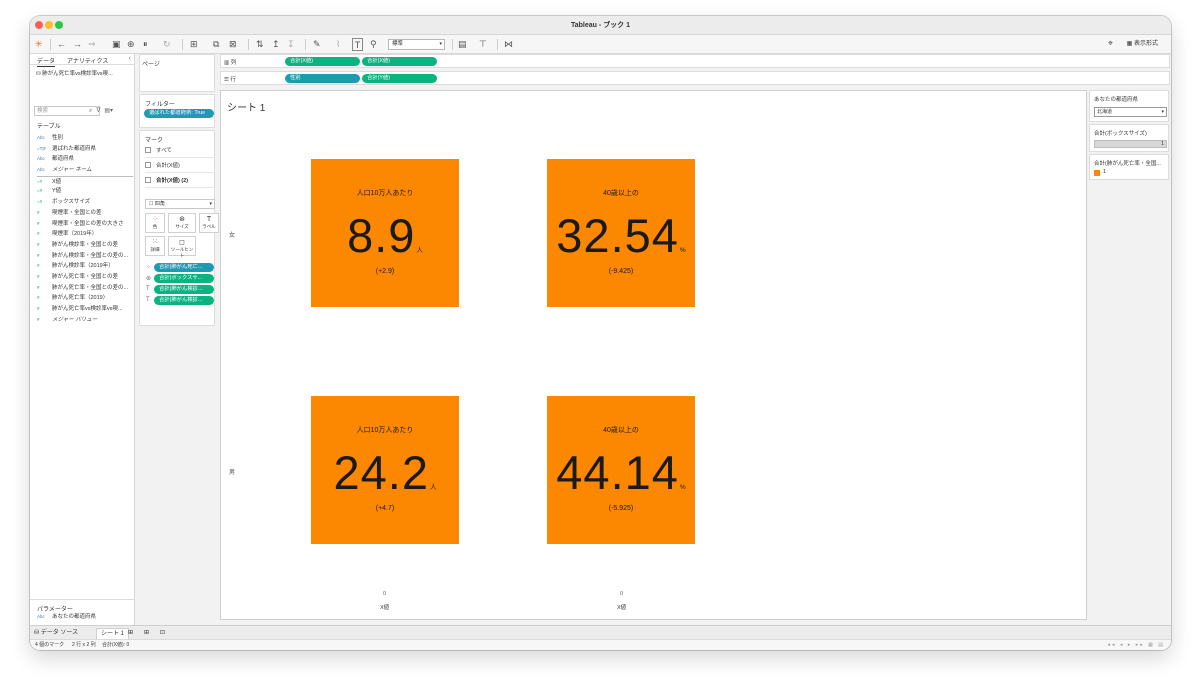 The height and width of the screenshot is (687, 1200). Describe the element at coordinates (600, 632) in the screenshot. I see `sheet-tabs-bar: ⛁ データ ソース シート 1 ⊞ ⊞ ⊡` at that location.